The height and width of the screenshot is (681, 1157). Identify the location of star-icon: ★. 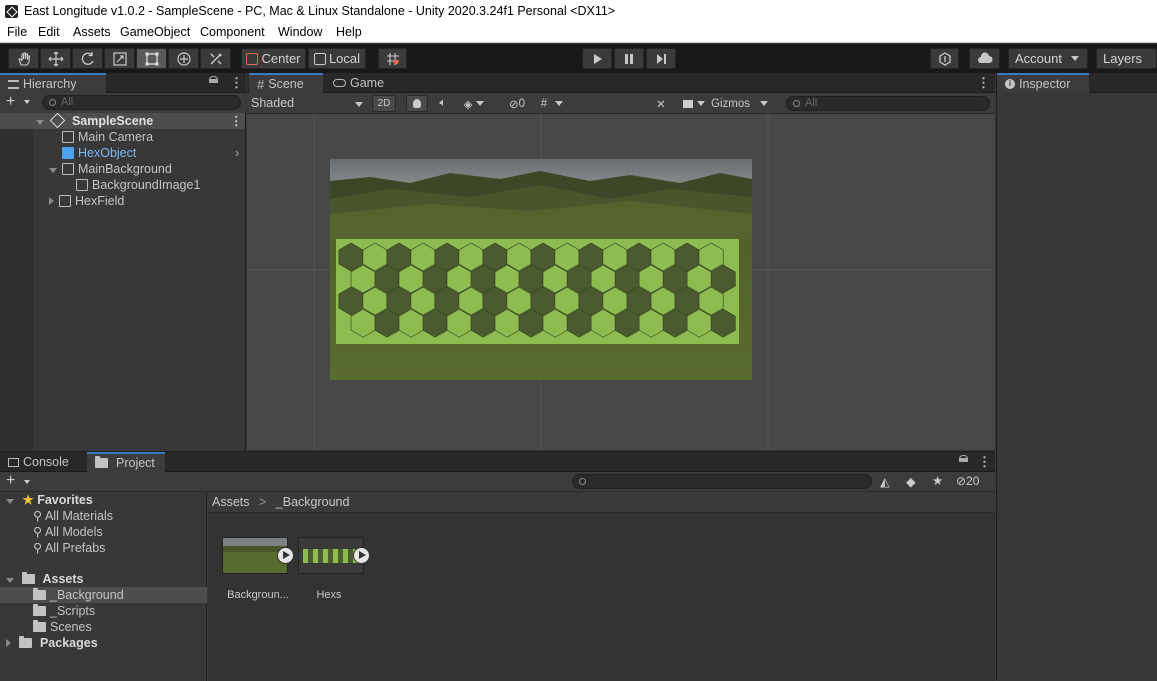
(937, 480).